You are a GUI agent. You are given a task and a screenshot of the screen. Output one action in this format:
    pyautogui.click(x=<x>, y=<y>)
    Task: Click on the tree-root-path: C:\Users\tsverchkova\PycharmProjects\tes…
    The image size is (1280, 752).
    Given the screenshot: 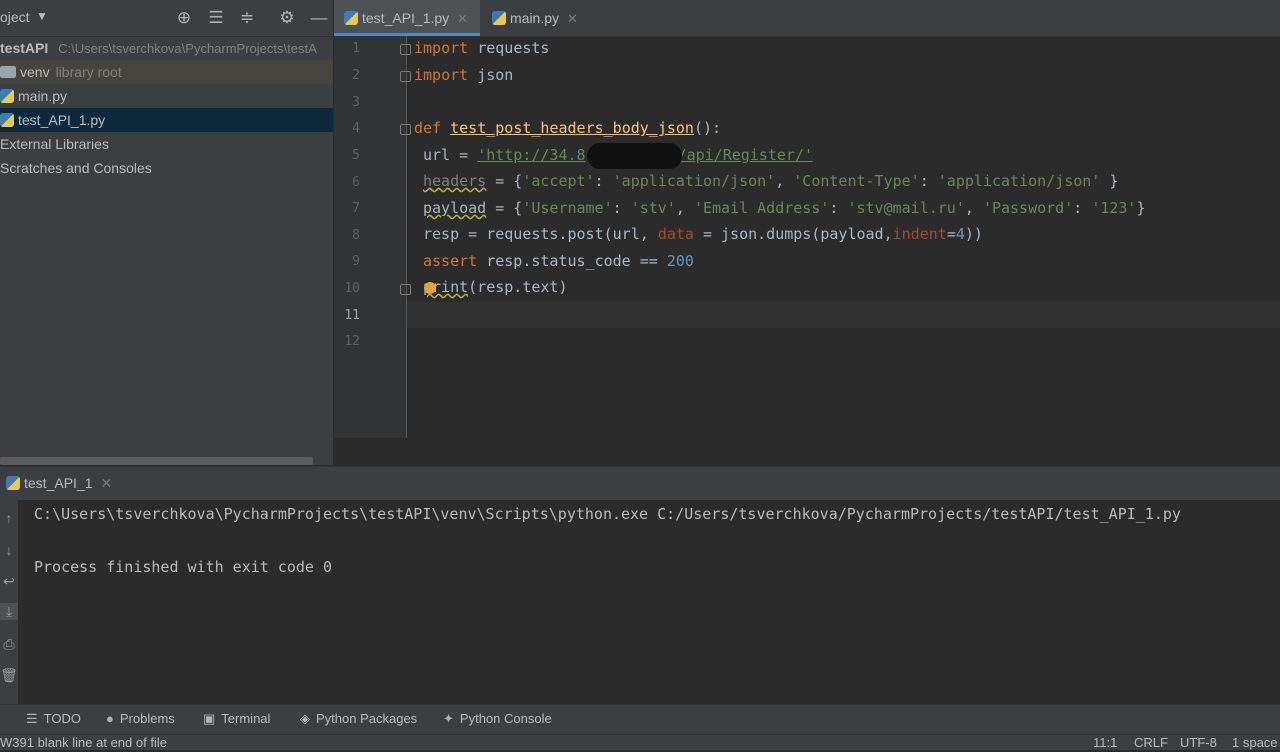 What is the action you would take?
    pyautogui.click(x=187, y=48)
    